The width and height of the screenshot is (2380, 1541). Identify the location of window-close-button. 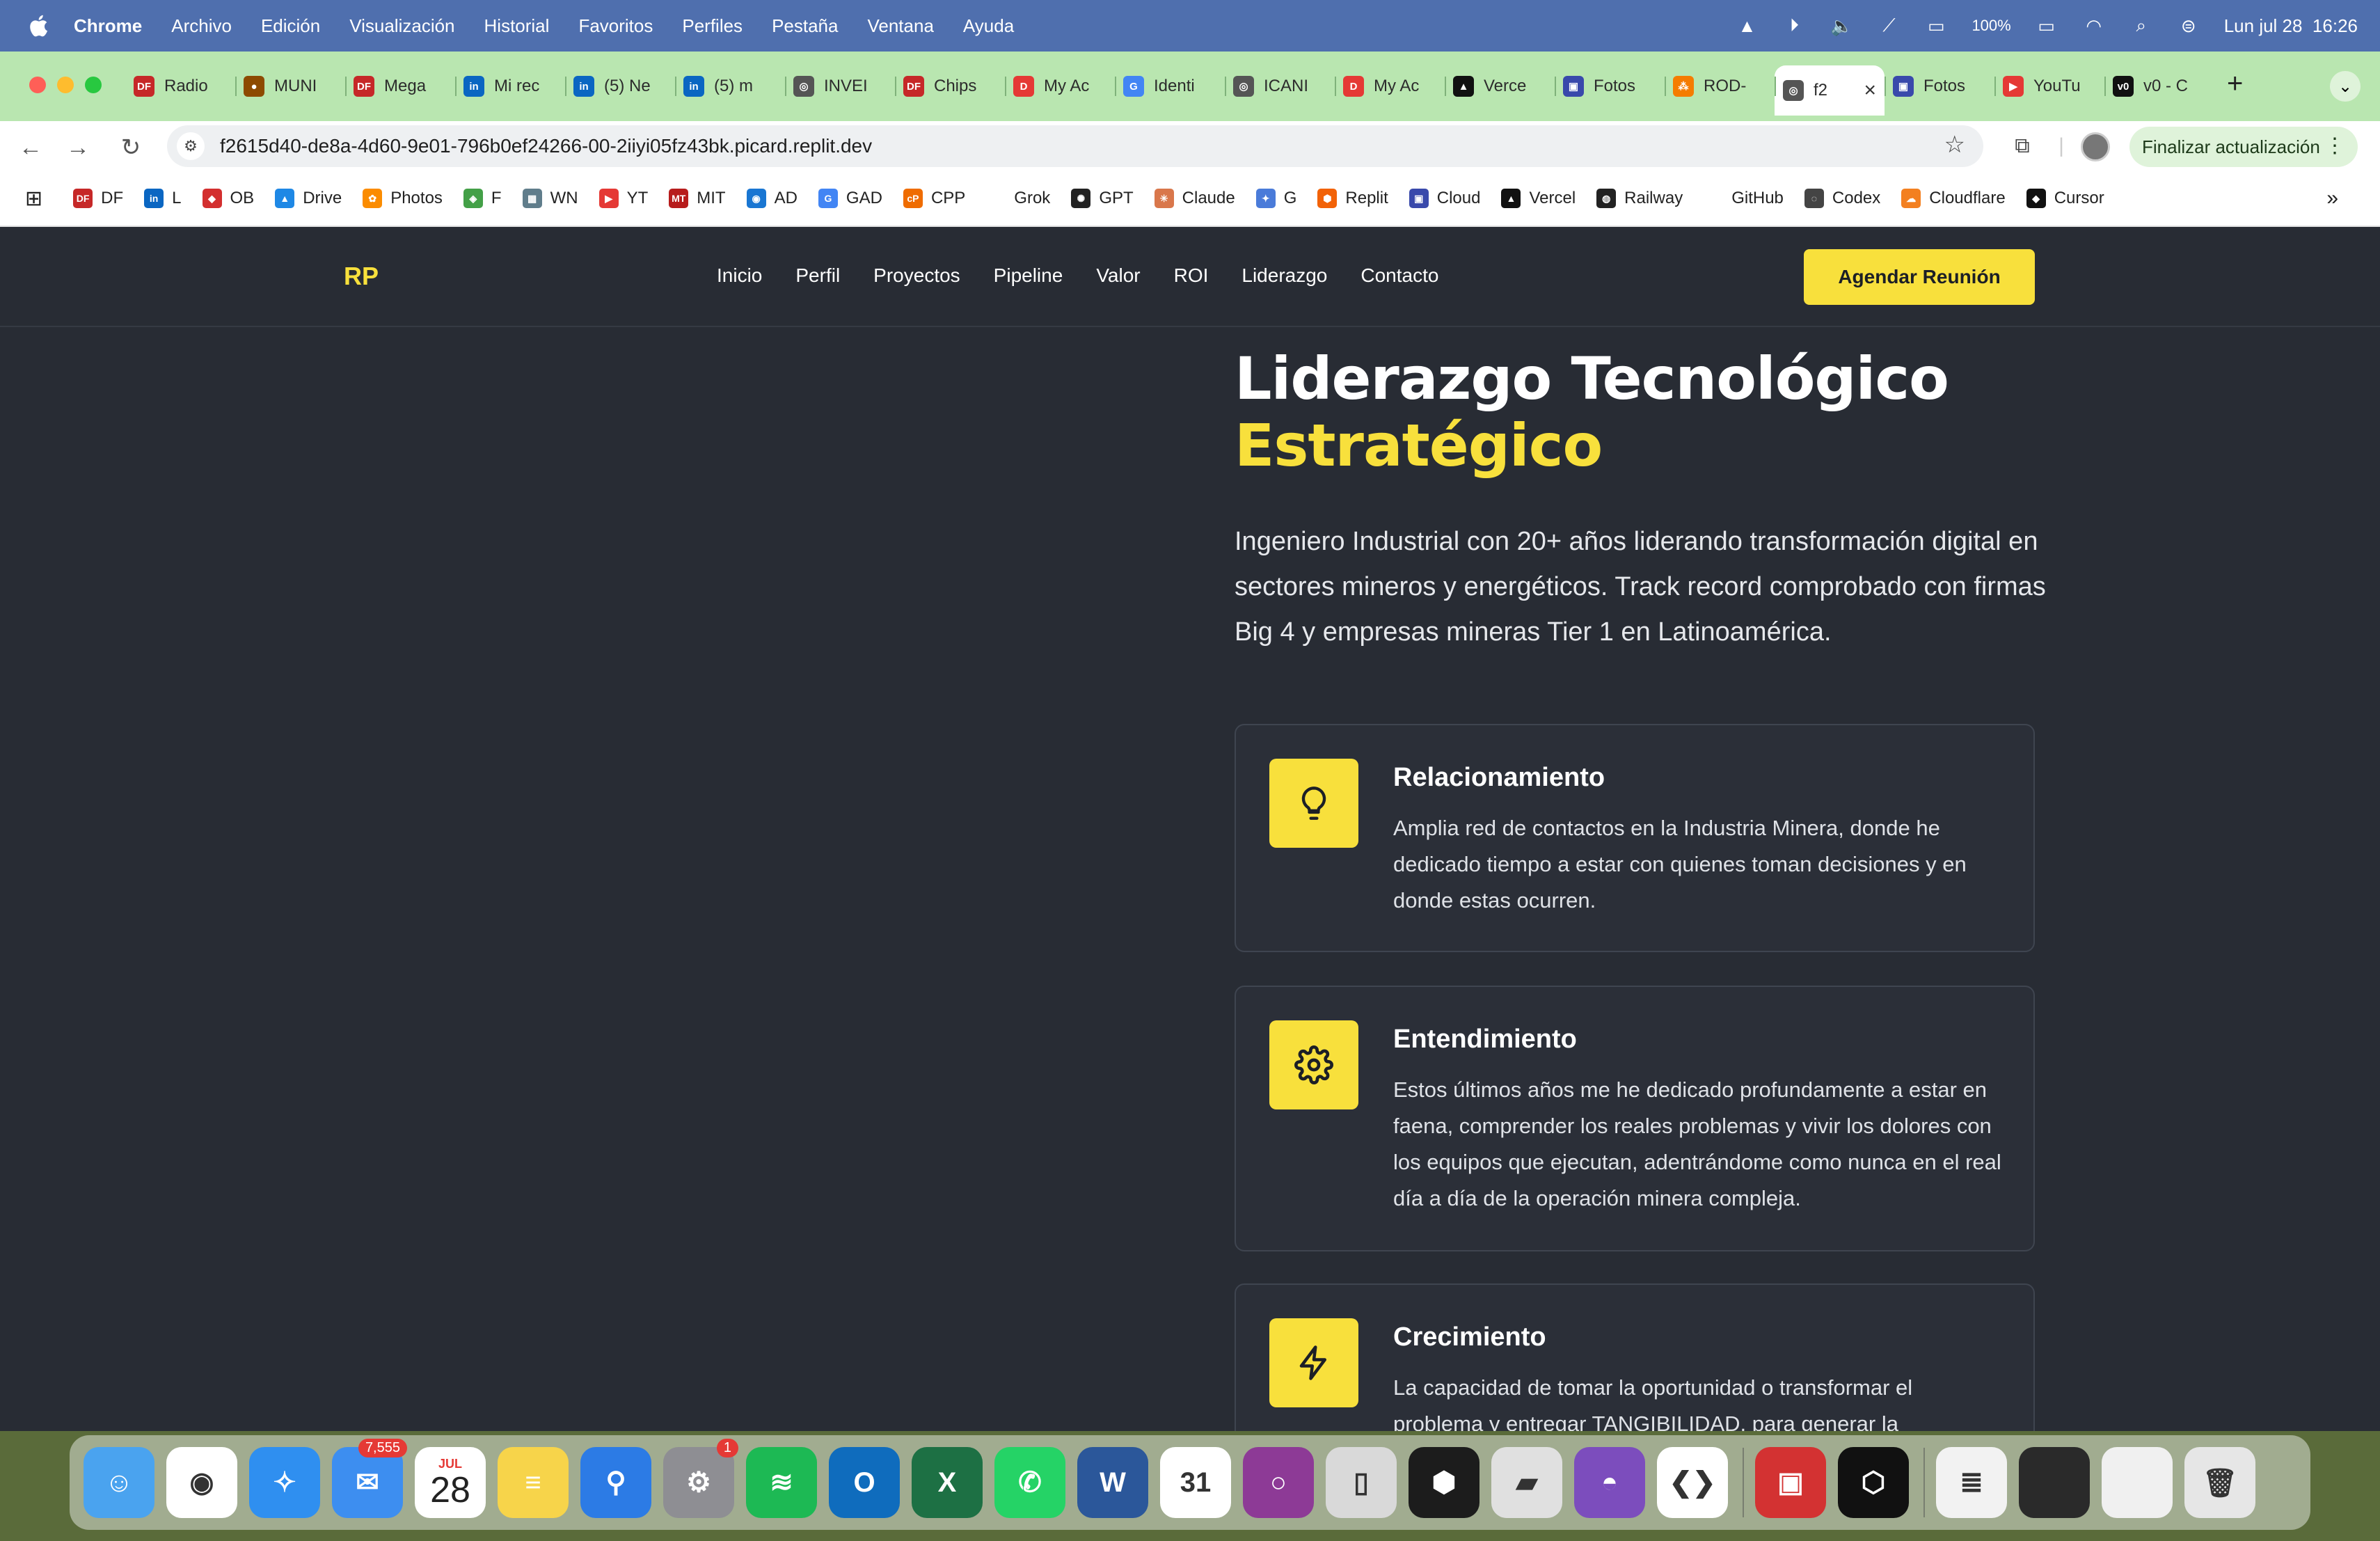
(37, 85).